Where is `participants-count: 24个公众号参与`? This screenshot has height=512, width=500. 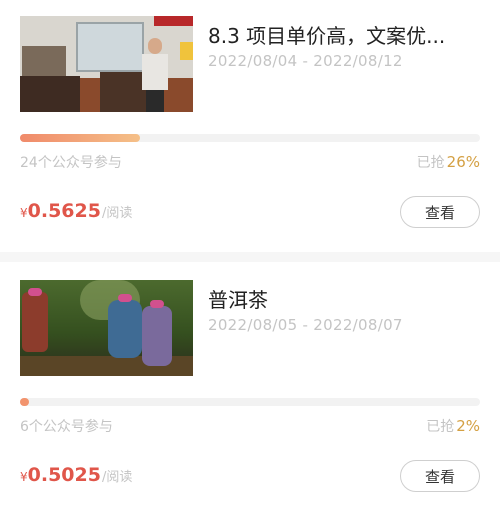
participants-count: 24个公众号参与 is located at coordinates (71, 163).